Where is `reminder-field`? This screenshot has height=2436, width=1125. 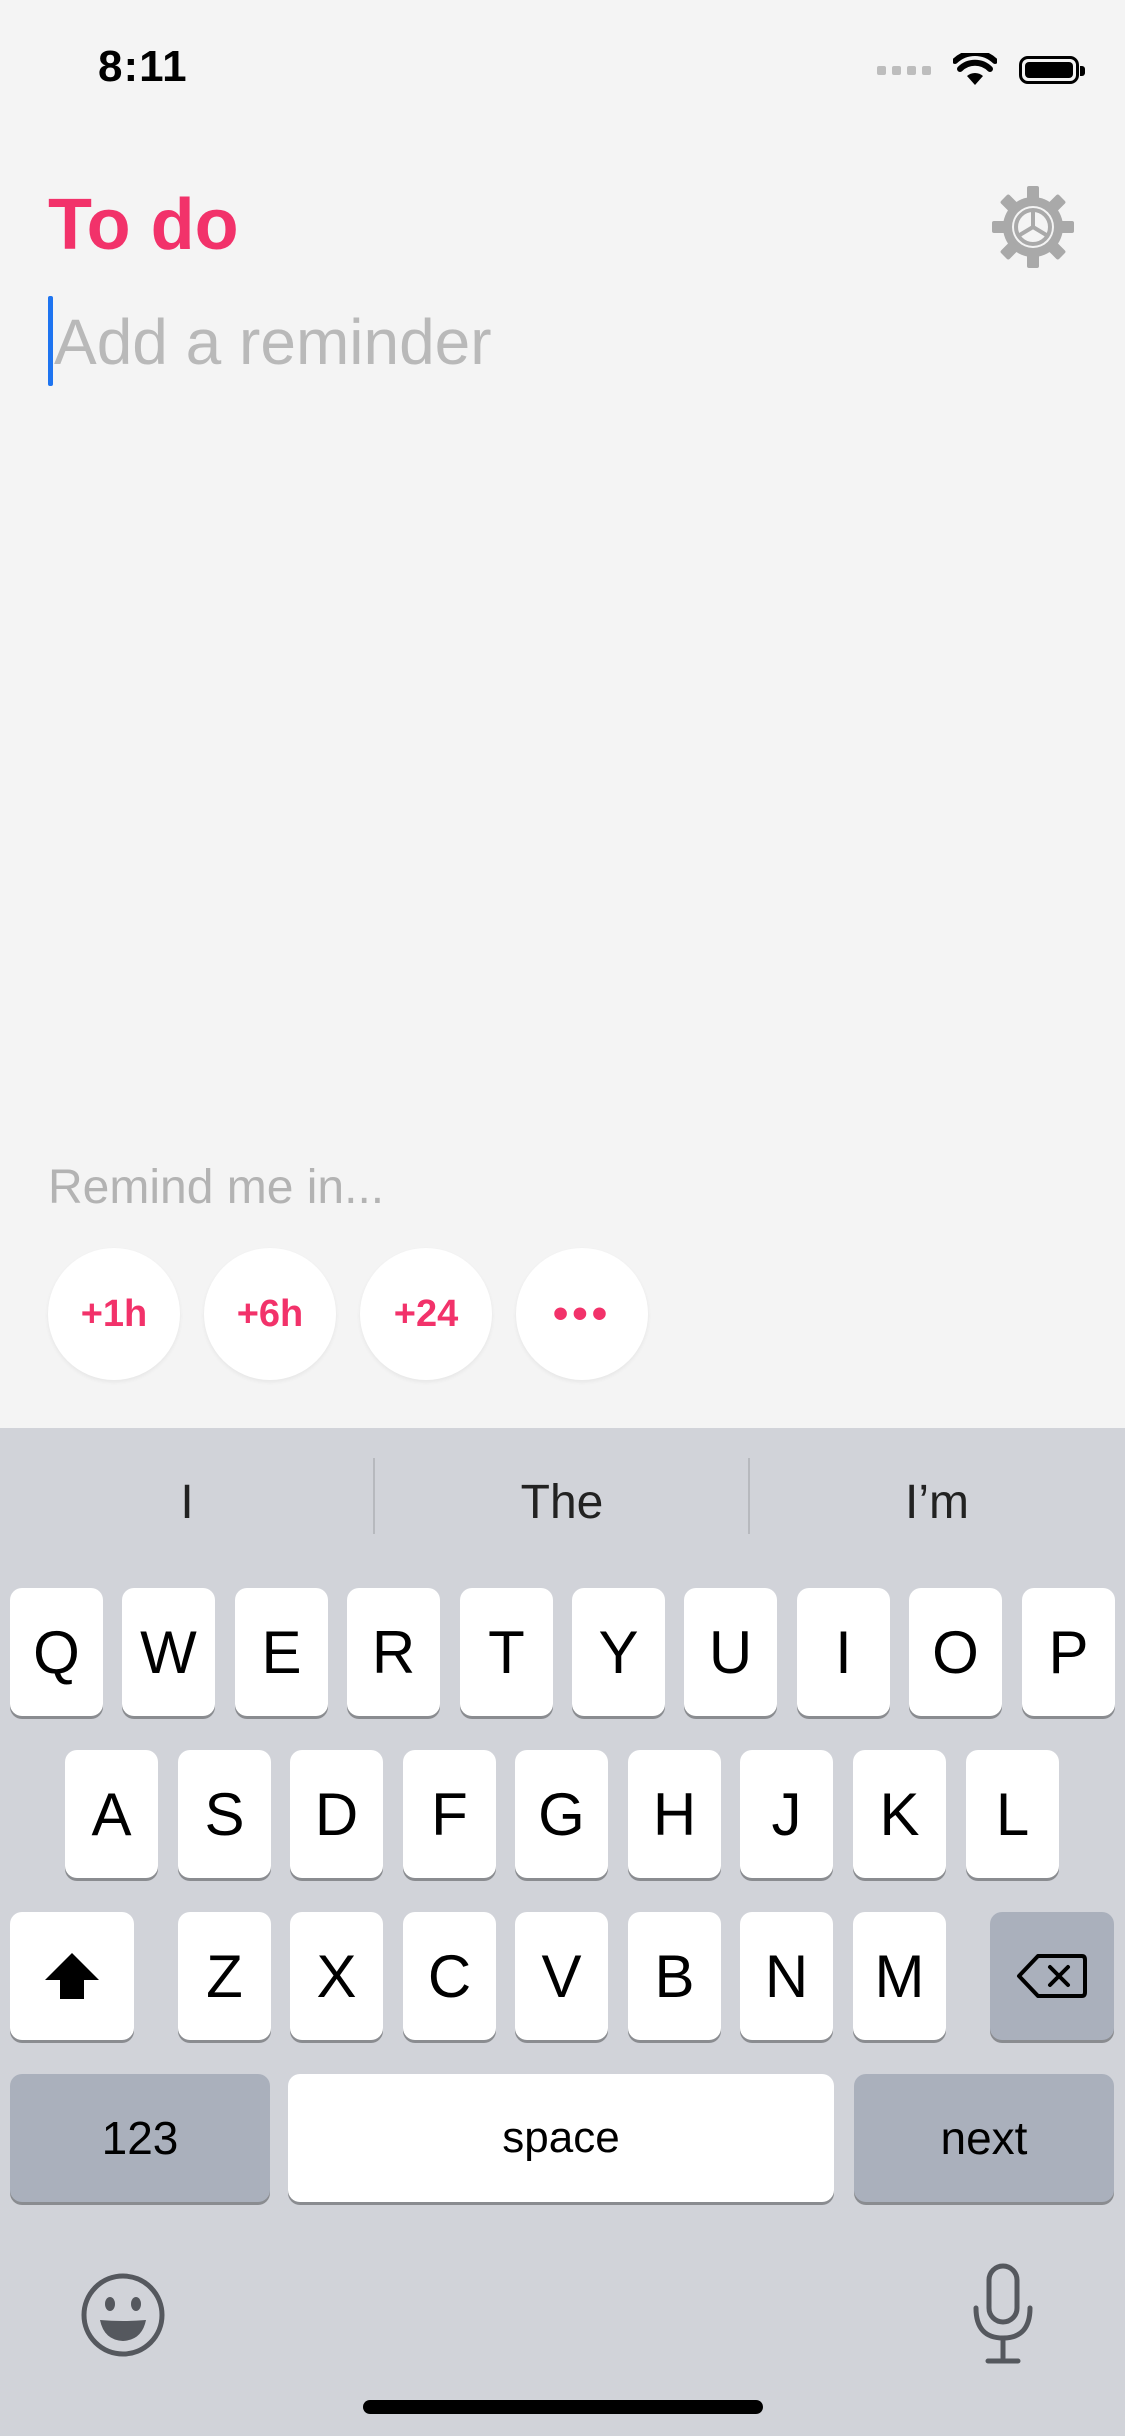 reminder-field is located at coordinates (563, 344).